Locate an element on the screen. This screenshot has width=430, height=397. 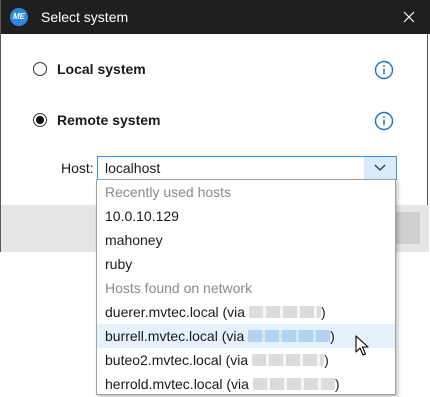
local-system-radio is located at coordinates (40, 69).